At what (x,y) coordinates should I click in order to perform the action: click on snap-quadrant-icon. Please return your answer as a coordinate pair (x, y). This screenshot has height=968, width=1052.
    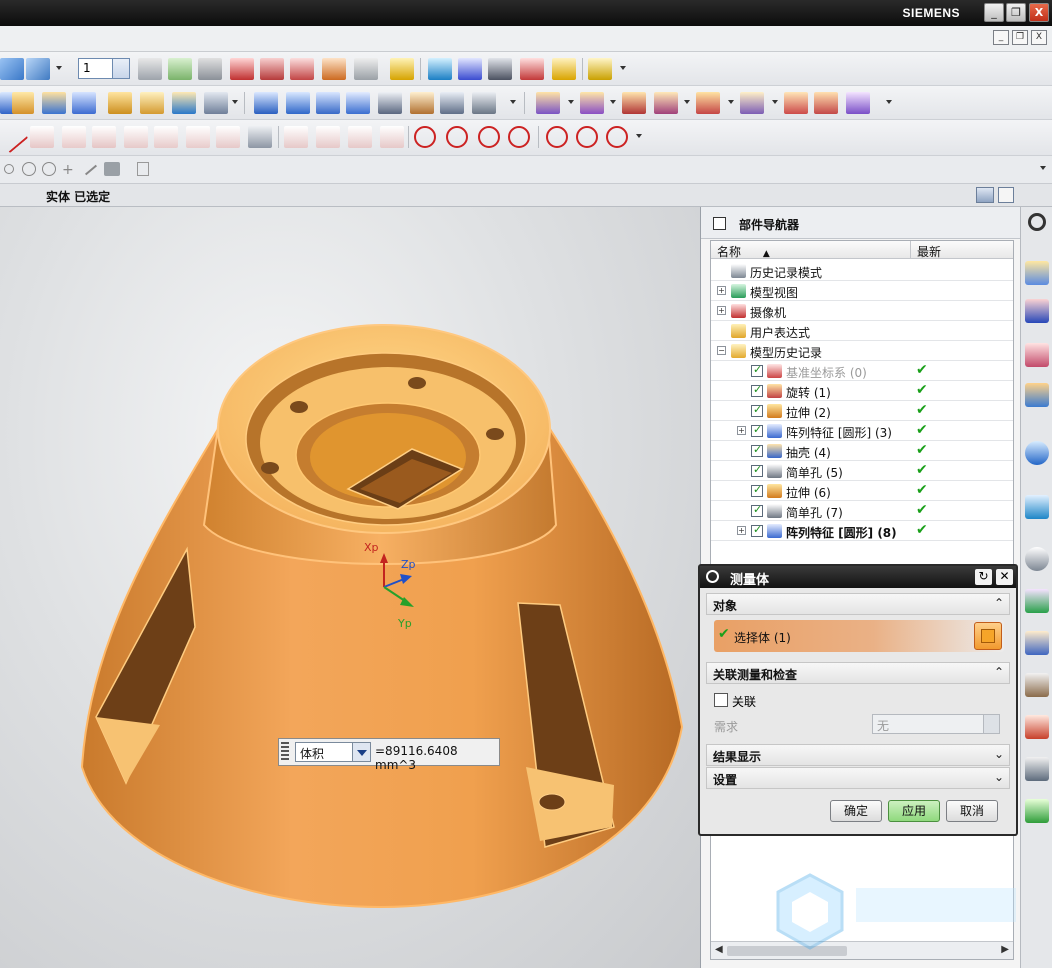
    Looking at the image, I should click on (49, 169).